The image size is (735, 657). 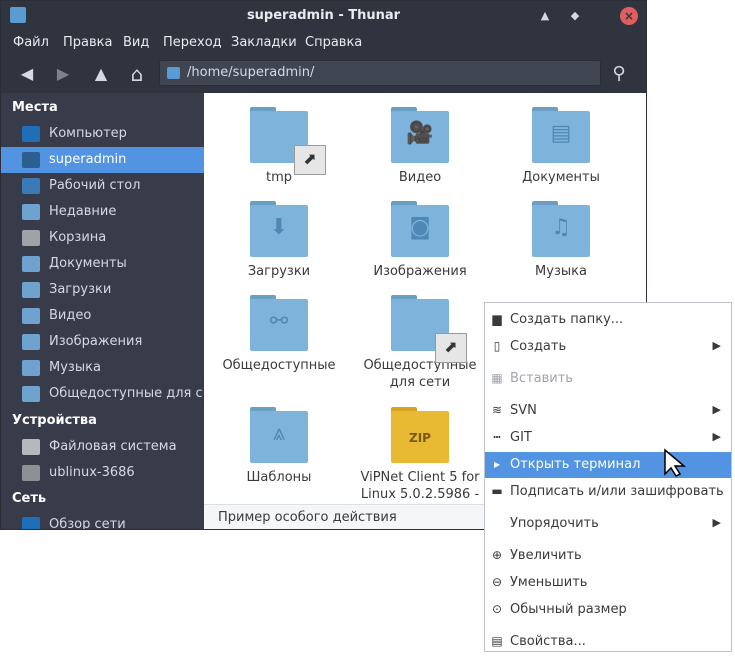 I want to click on context-menu-item: ▯ Создать ▶, so click(x=608, y=347).